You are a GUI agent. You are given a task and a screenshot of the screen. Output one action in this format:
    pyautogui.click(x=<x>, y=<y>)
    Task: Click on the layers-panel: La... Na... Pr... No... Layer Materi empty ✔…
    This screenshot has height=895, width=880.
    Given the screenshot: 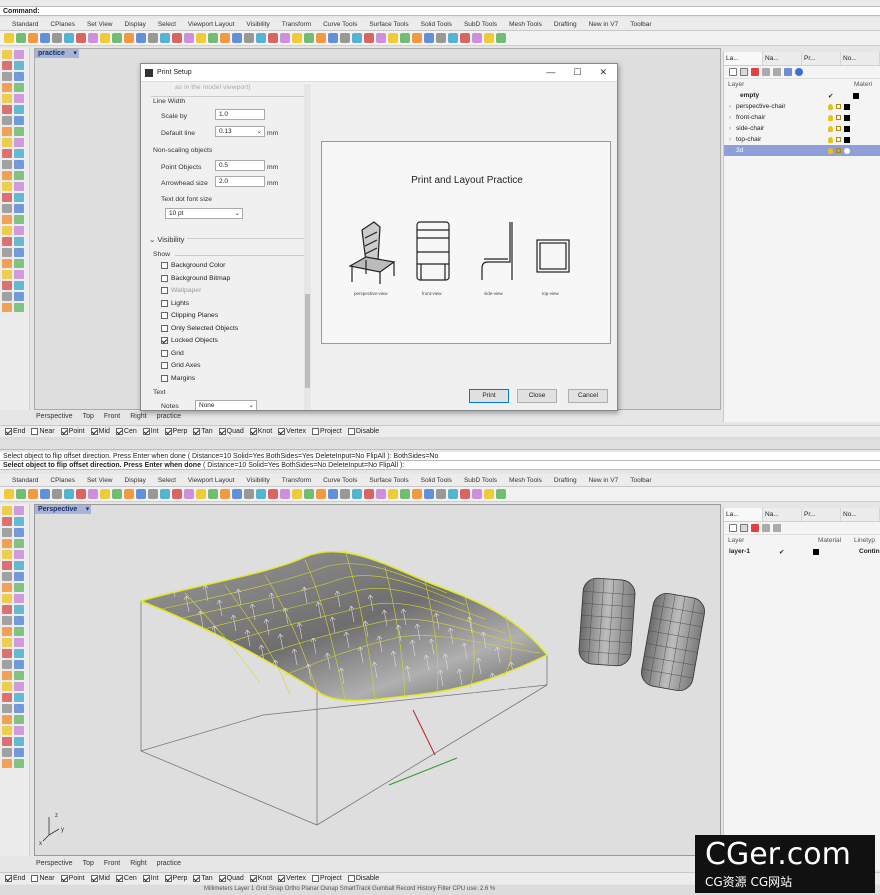 What is the action you would take?
    pyautogui.click(x=801, y=237)
    